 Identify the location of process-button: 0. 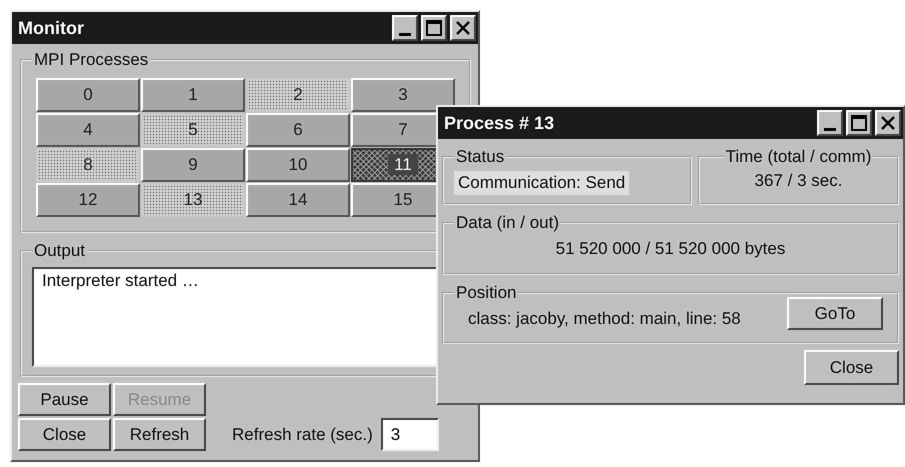
(88, 95).